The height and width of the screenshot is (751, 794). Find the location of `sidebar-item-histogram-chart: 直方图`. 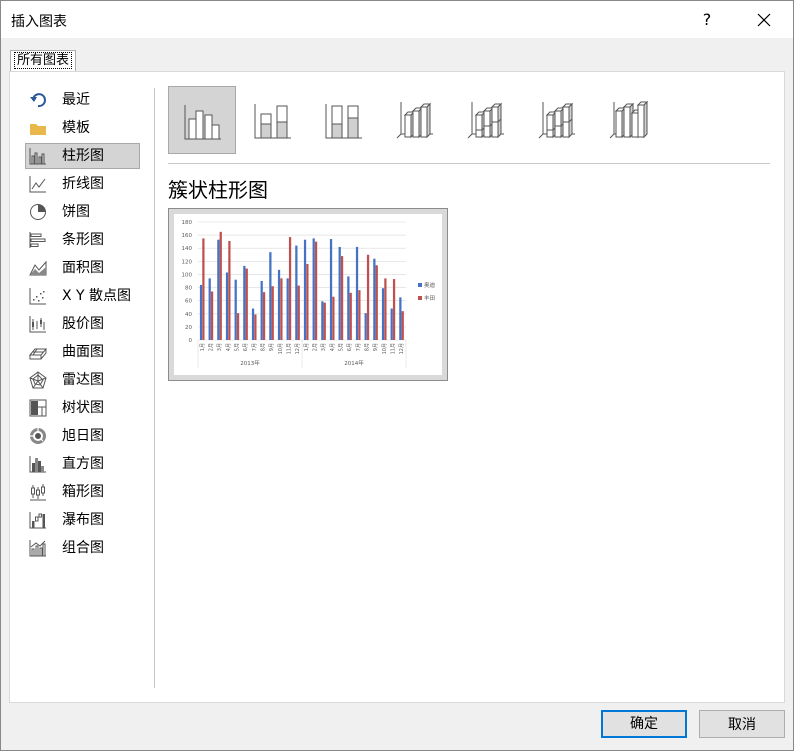

sidebar-item-histogram-chart: 直方图 is located at coordinates (83, 464).